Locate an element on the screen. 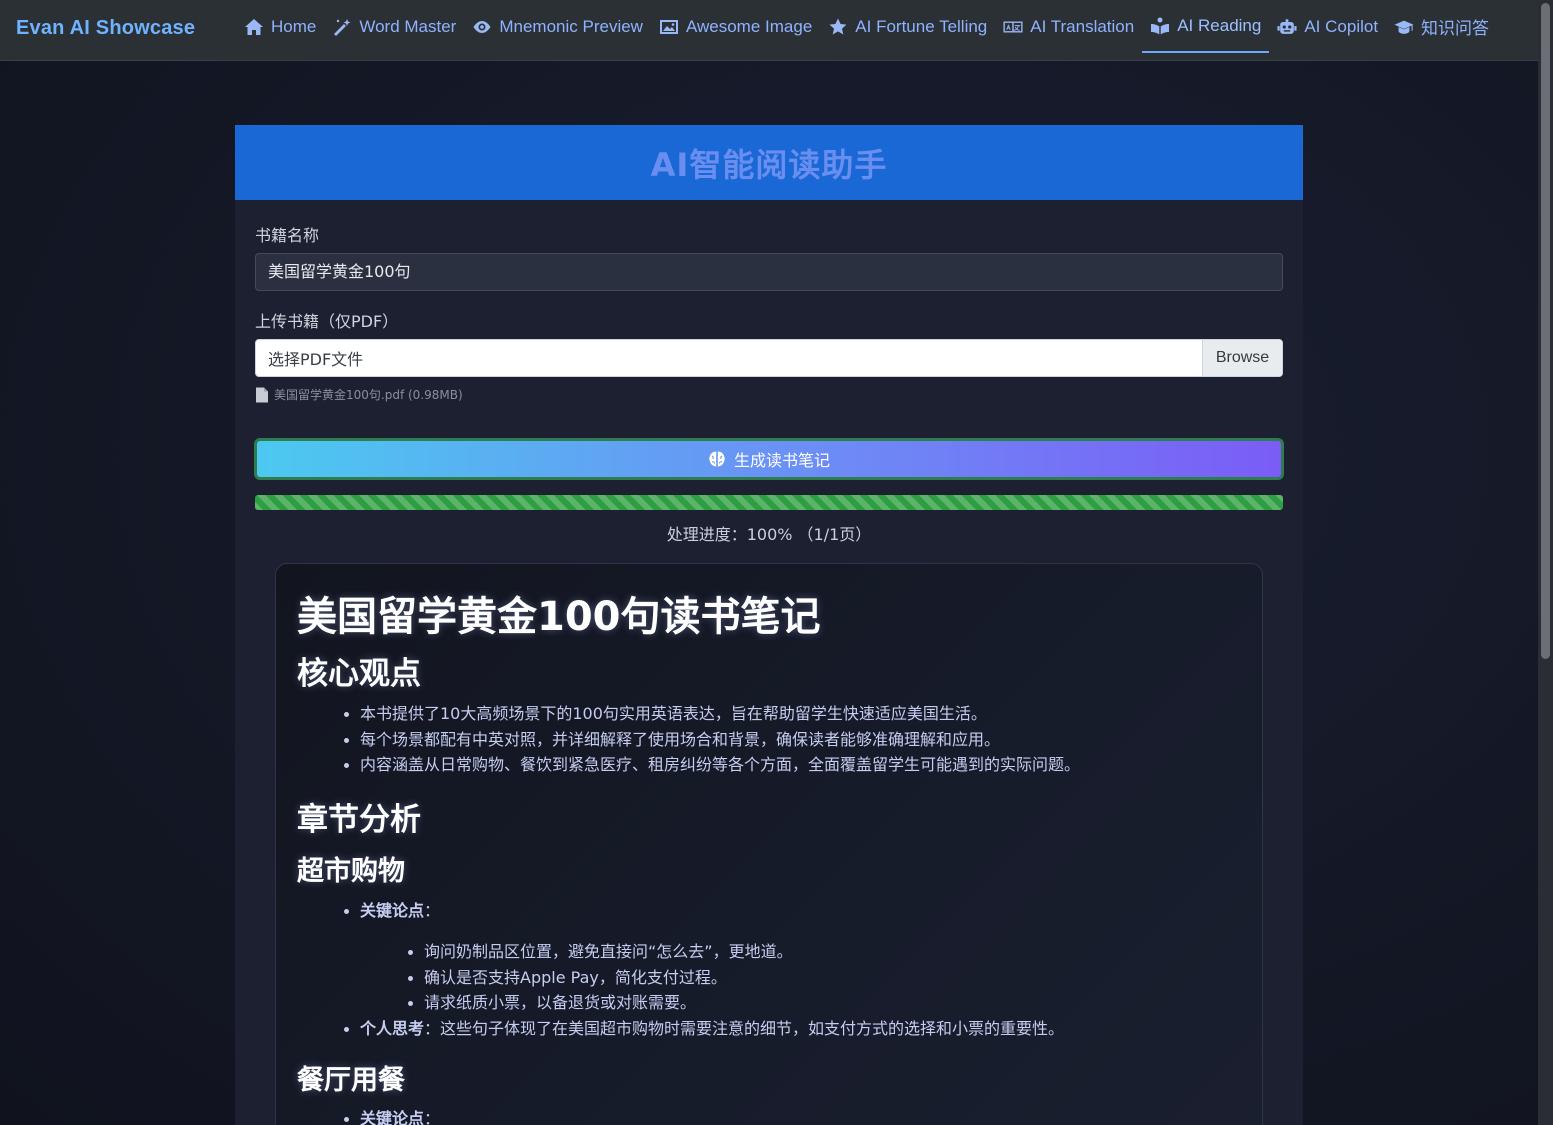 The width and height of the screenshot is (1553, 1125). translate-icon is located at coordinates (1013, 26).